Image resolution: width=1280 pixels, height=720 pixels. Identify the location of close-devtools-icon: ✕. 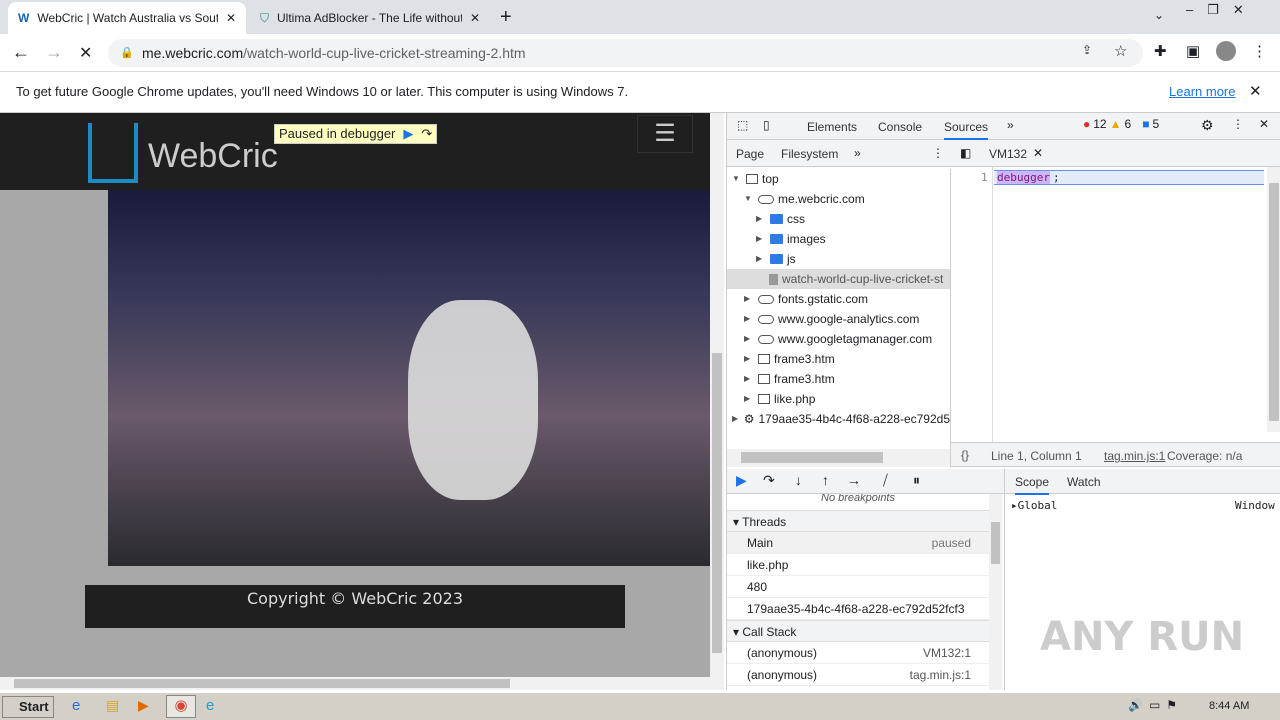
(1264, 124).